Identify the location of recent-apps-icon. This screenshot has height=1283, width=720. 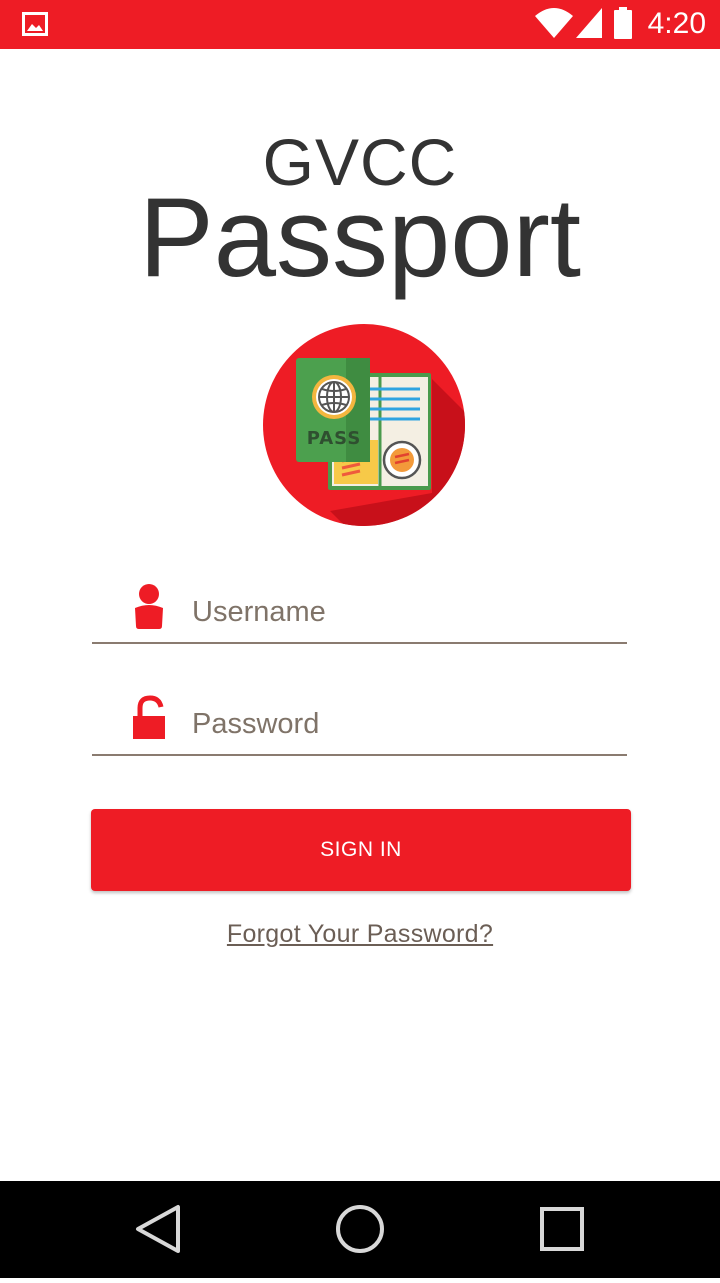
(562, 1229).